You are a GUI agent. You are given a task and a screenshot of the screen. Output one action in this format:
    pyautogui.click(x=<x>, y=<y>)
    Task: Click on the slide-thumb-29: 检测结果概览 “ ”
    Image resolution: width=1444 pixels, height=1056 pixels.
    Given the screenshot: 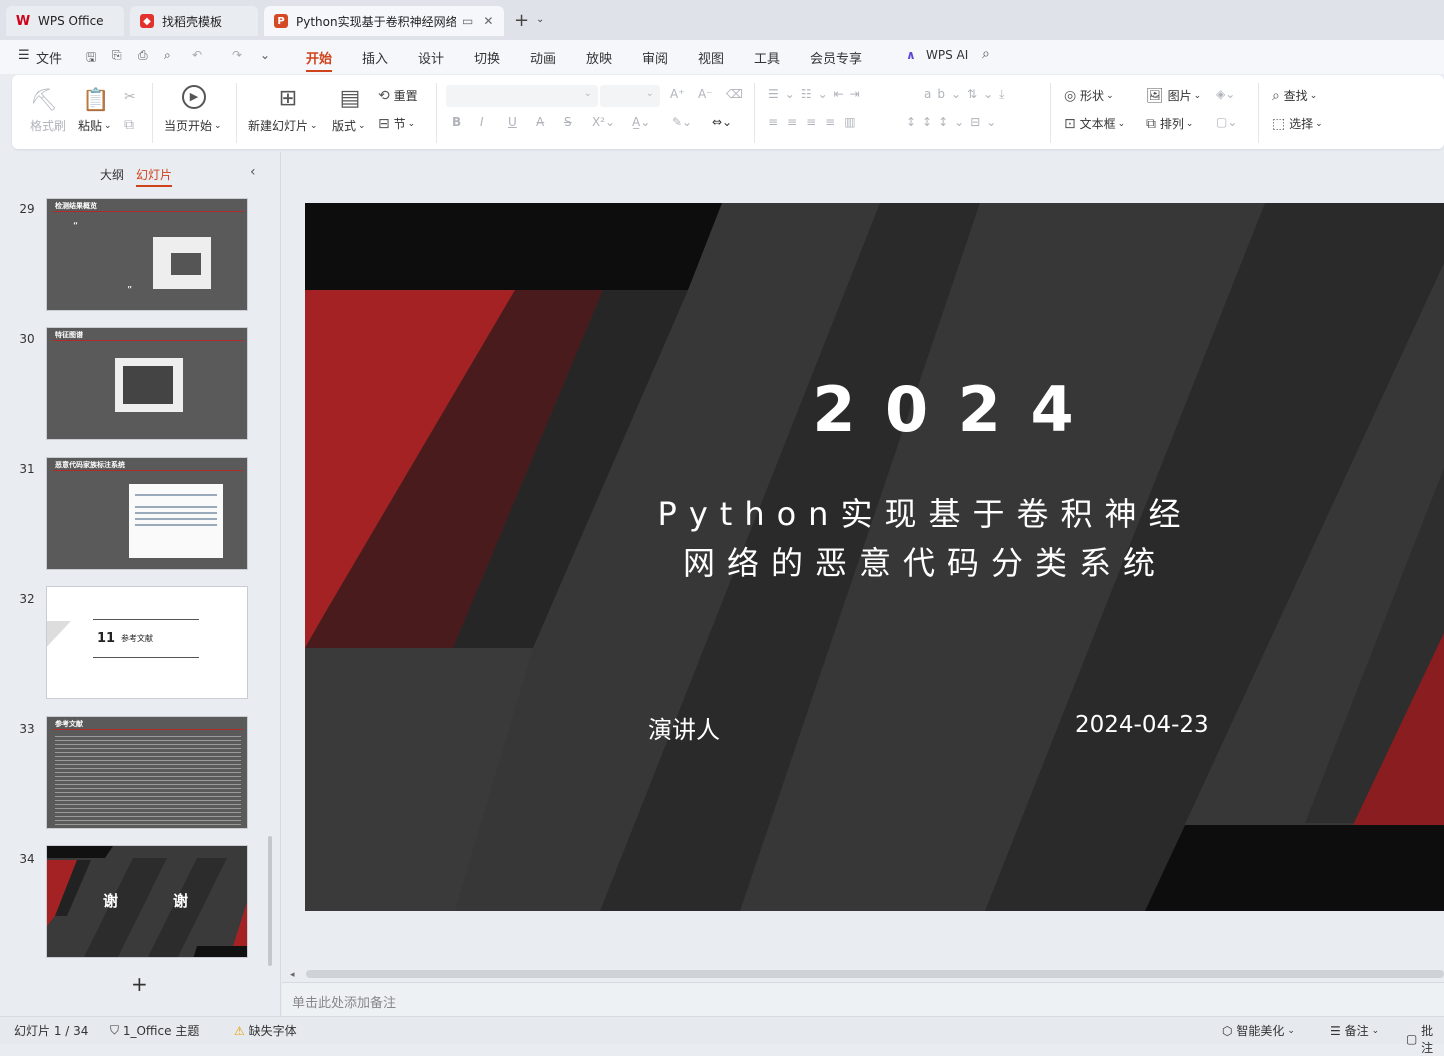 What is the action you would take?
    pyautogui.click(x=147, y=254)
    